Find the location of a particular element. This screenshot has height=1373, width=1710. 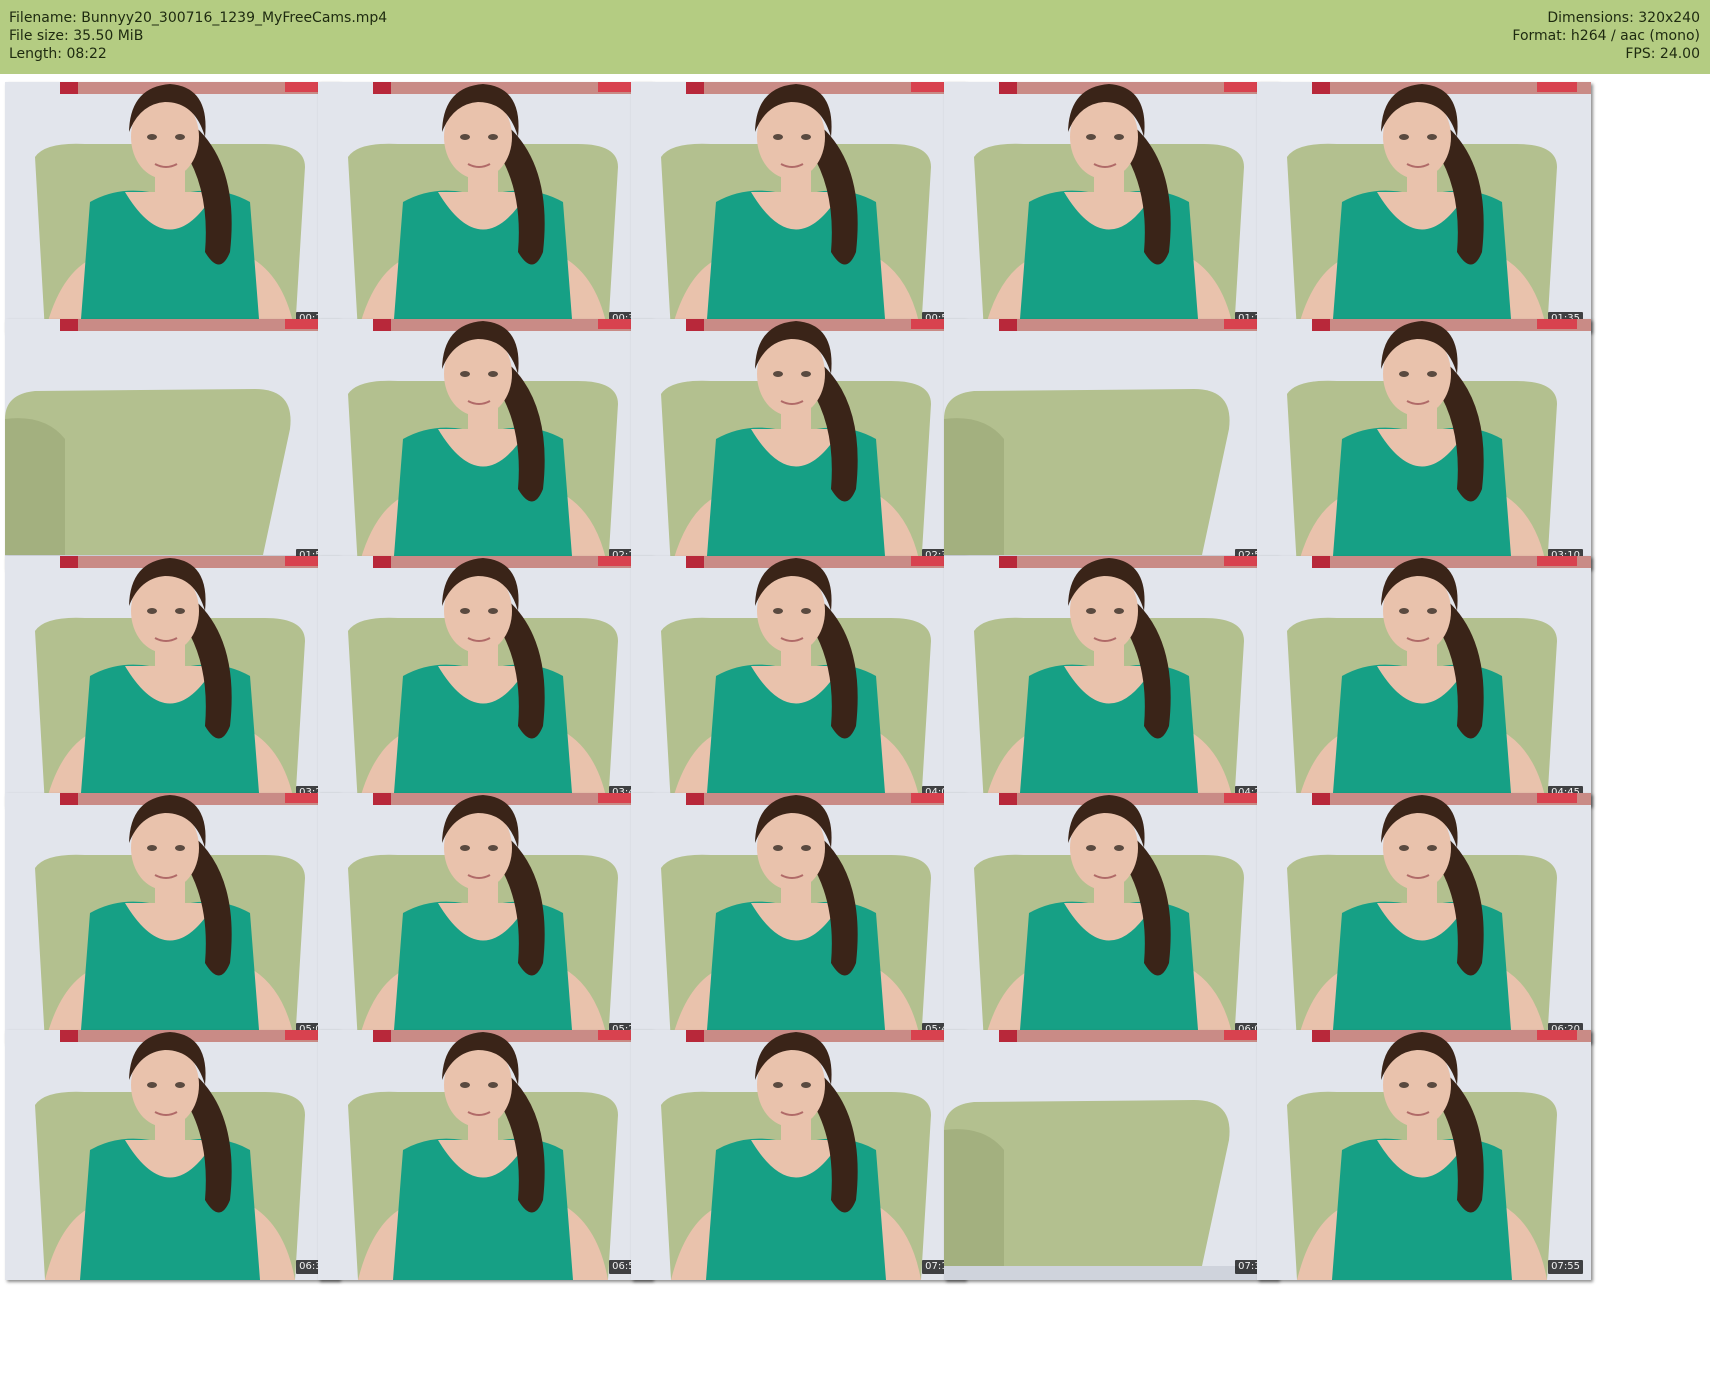

video-thumbnail: 02:13 is located at coordinates (485, 444).